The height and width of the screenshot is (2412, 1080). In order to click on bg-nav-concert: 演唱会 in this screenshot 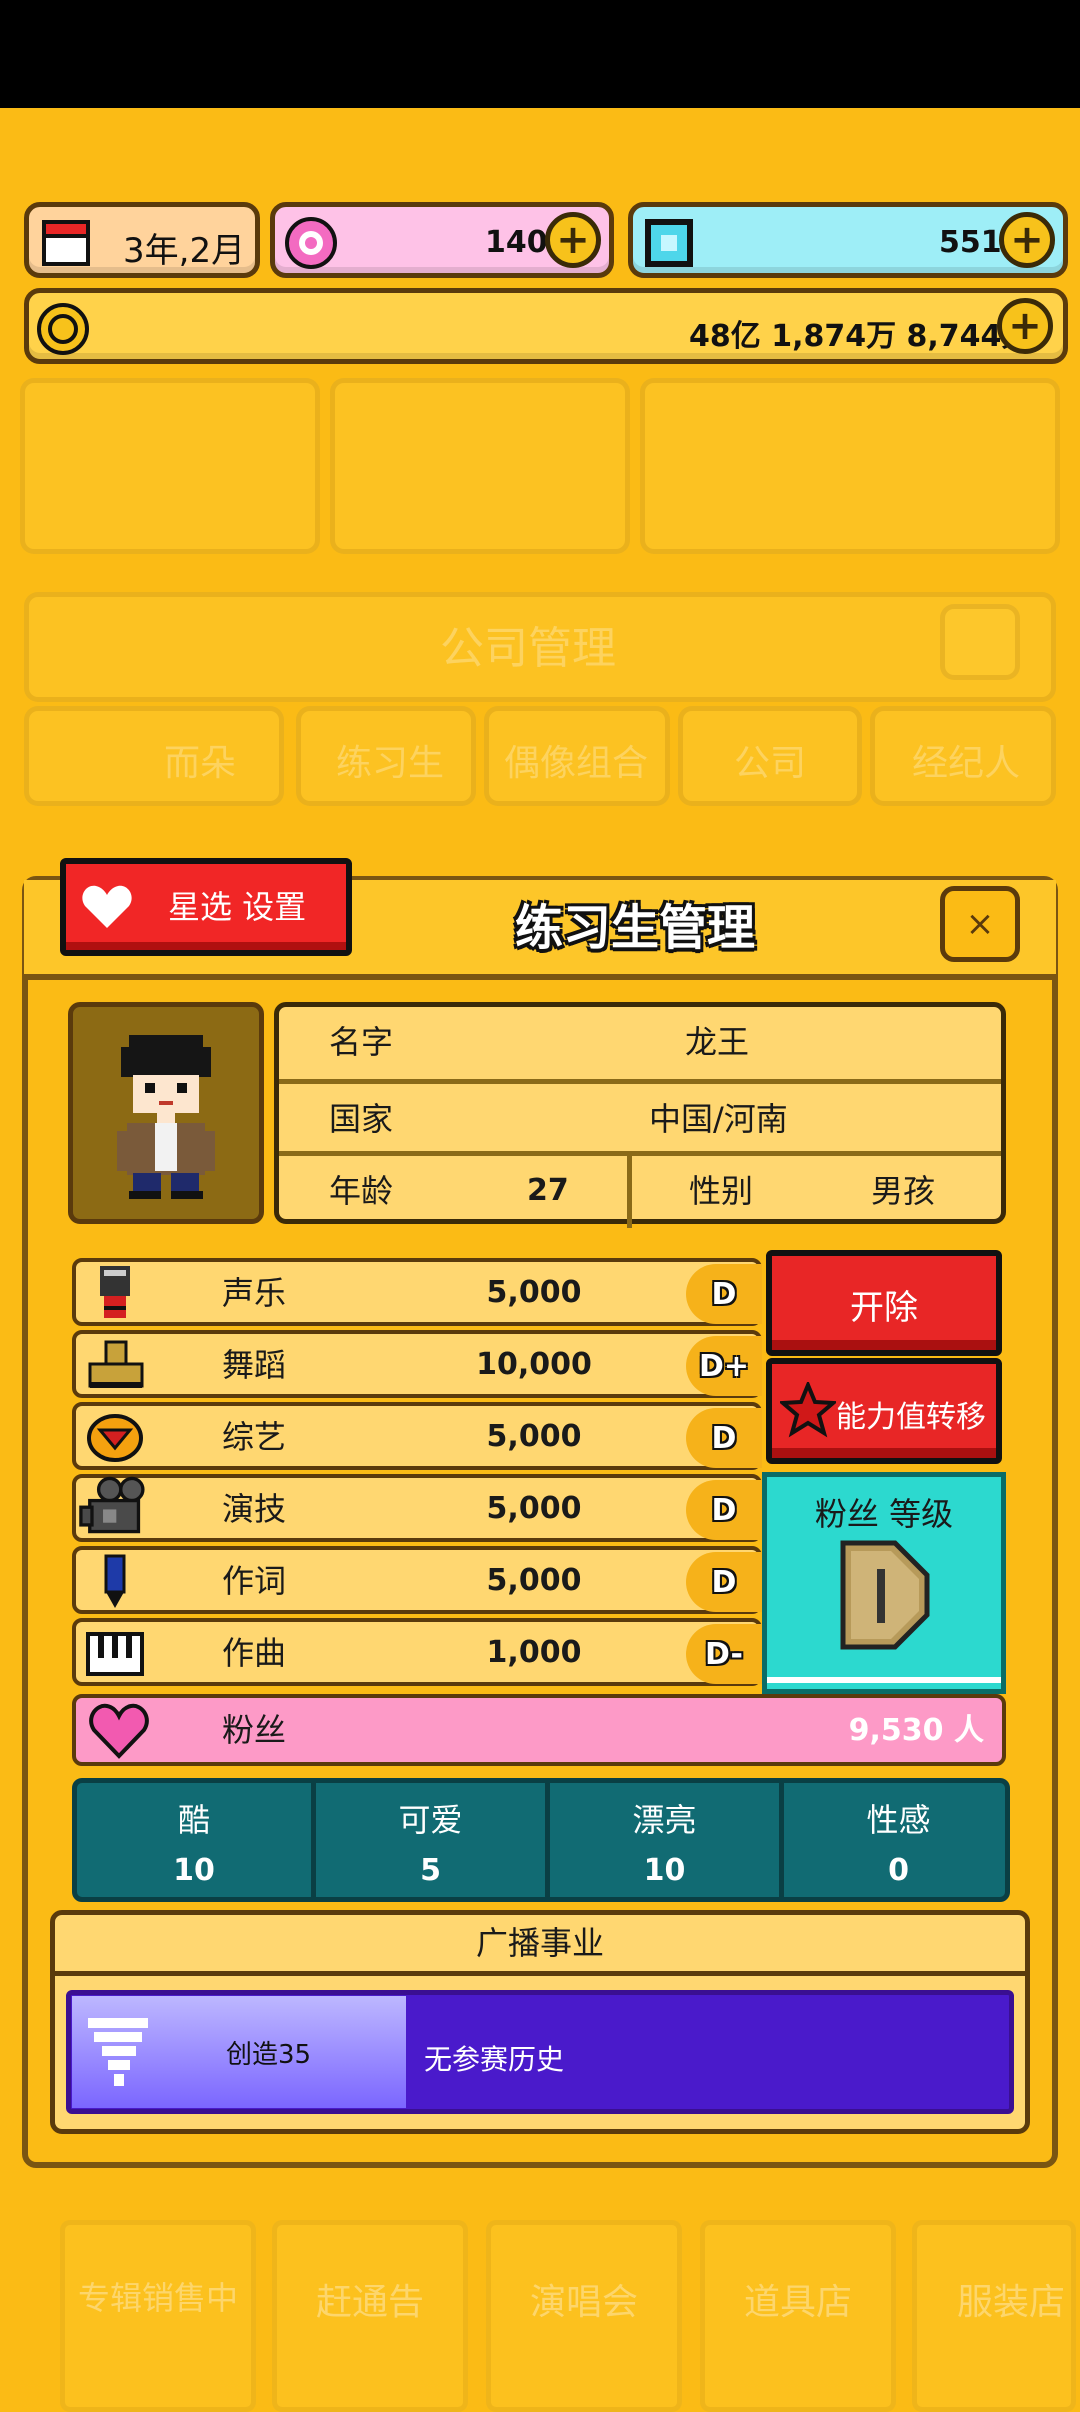, I will do `click(584, 2316)`.